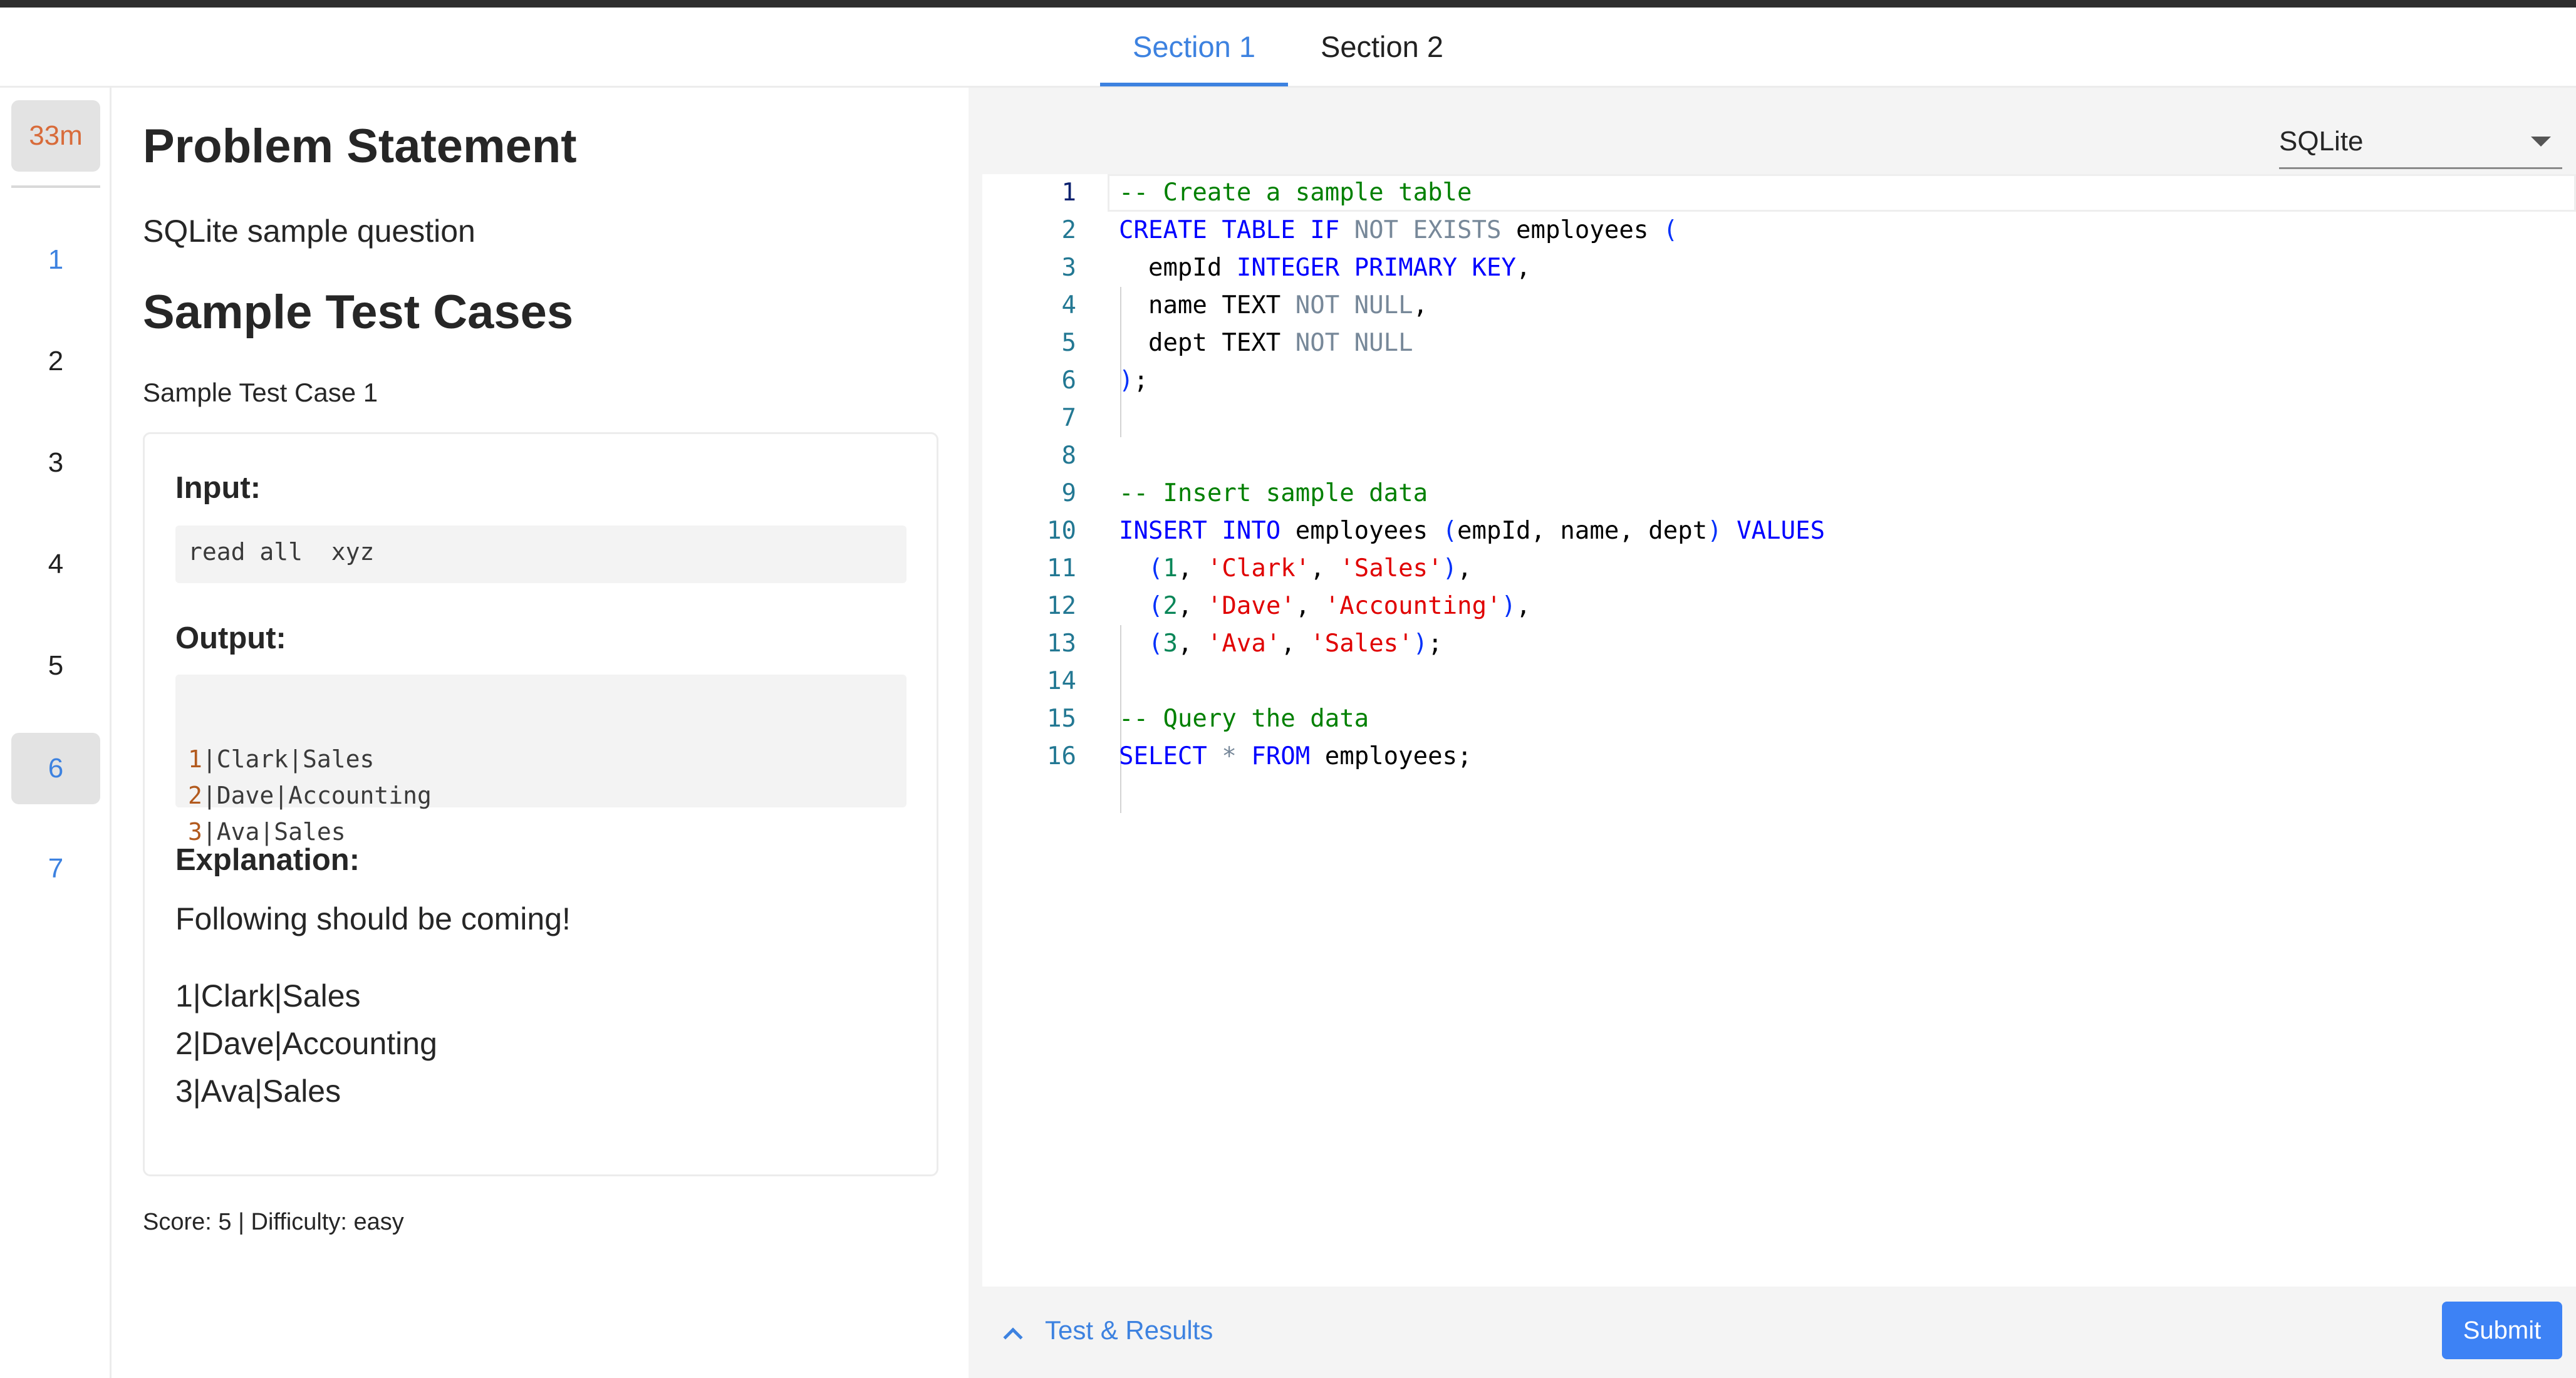  I want to click on explanation-line: 3|Ava|Sales, so click(258, 1091).